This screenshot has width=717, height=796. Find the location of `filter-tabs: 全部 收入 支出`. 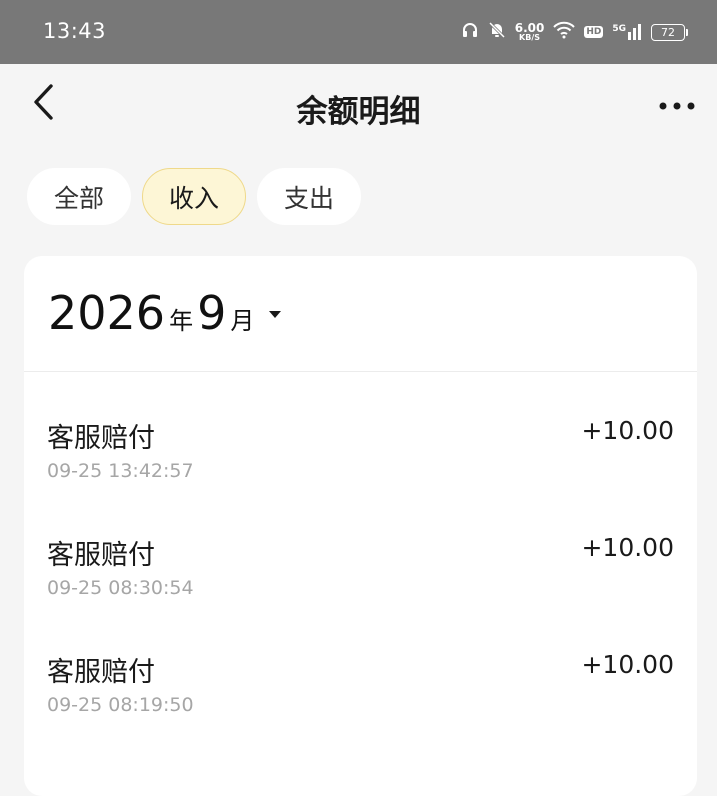

filter-tabs: 全部 收入 支出 is located at coordinates (194, 196).